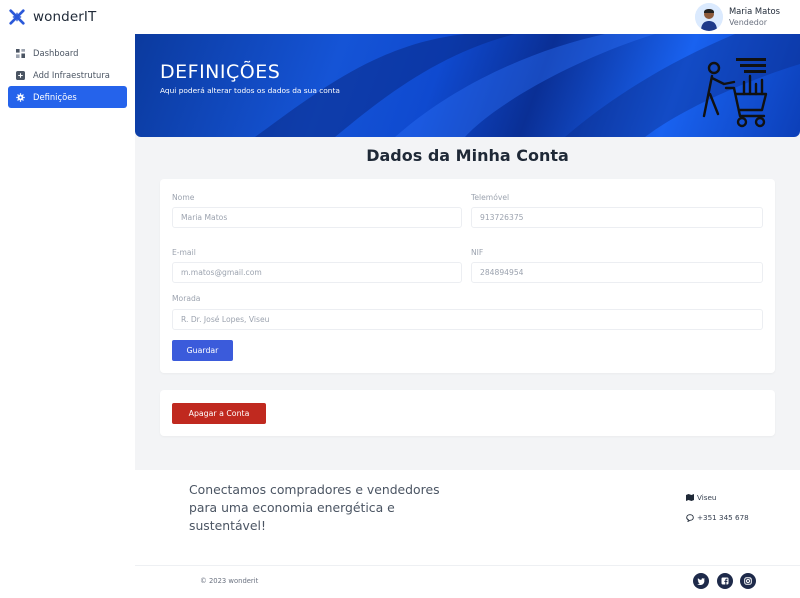 The width and height of the screenshot is (800, 598). What do you see at coordinates (707, 497) in the screenshot?
I see `location-text: Viseu` at bounding box center [707, 497].